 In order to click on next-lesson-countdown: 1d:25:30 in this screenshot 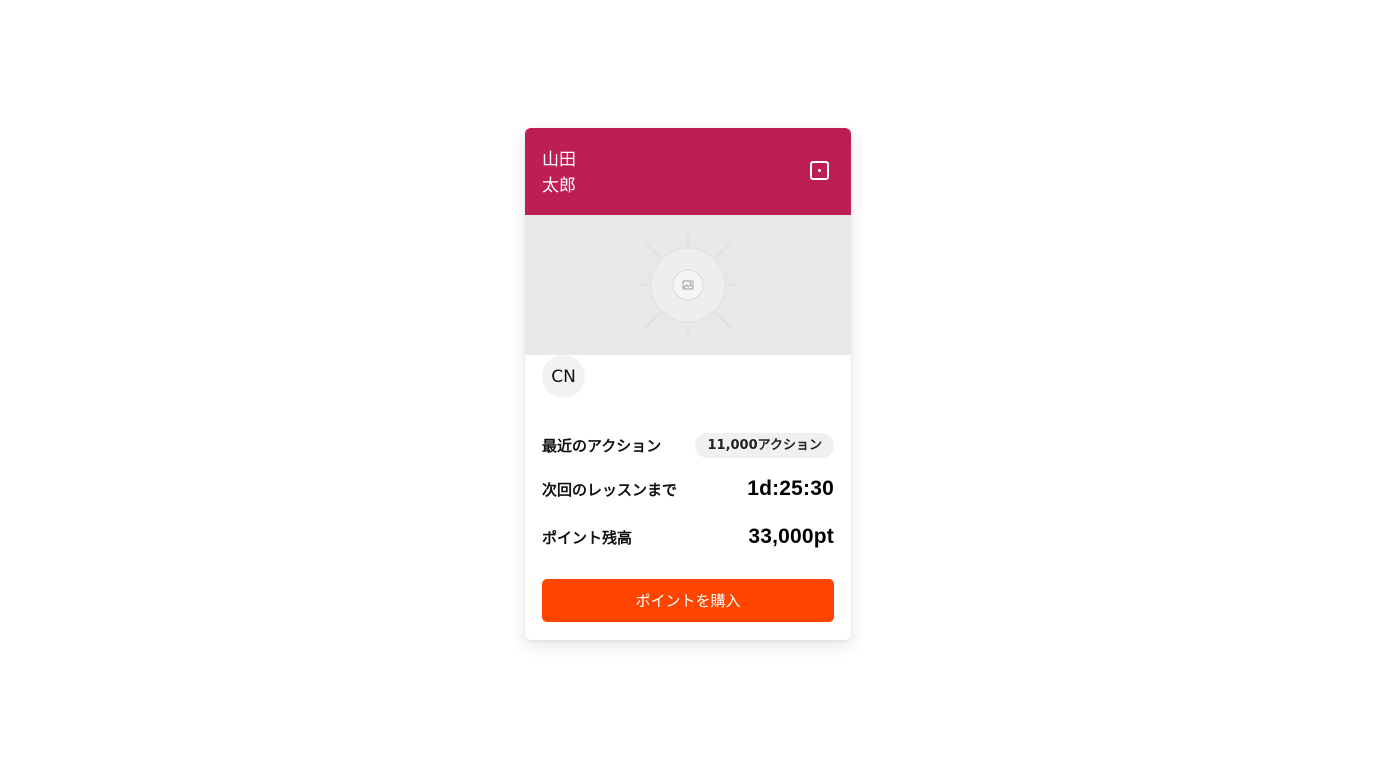, I will do `click(790, 488)`.